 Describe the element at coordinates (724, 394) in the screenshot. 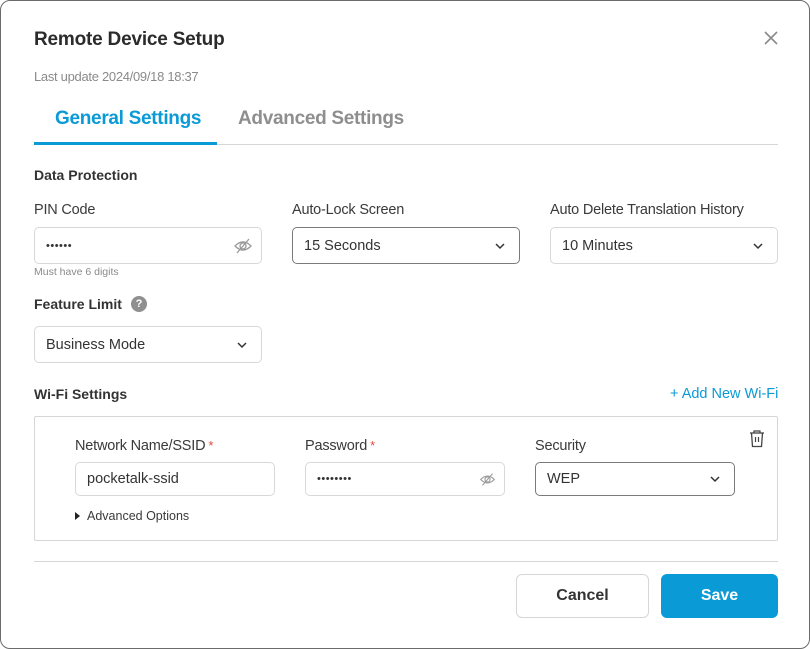

I see `add-new-wifi-link: + Add New Wi-Fi` at that location.